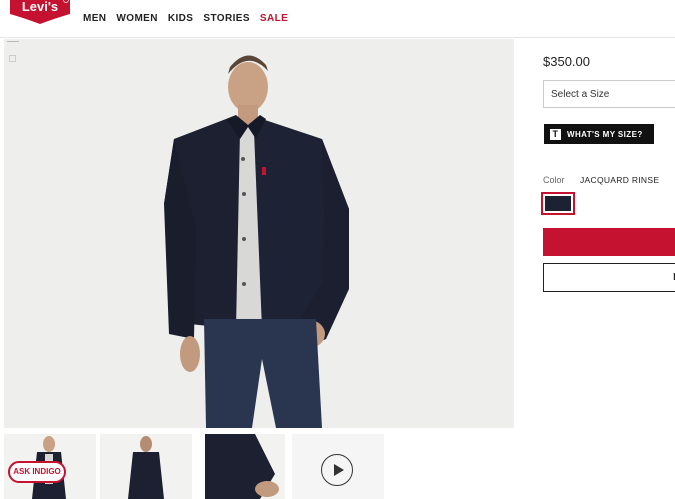 This screenshot has width=675, height=499. I want to click on color-label: Color, so click(554, 180).